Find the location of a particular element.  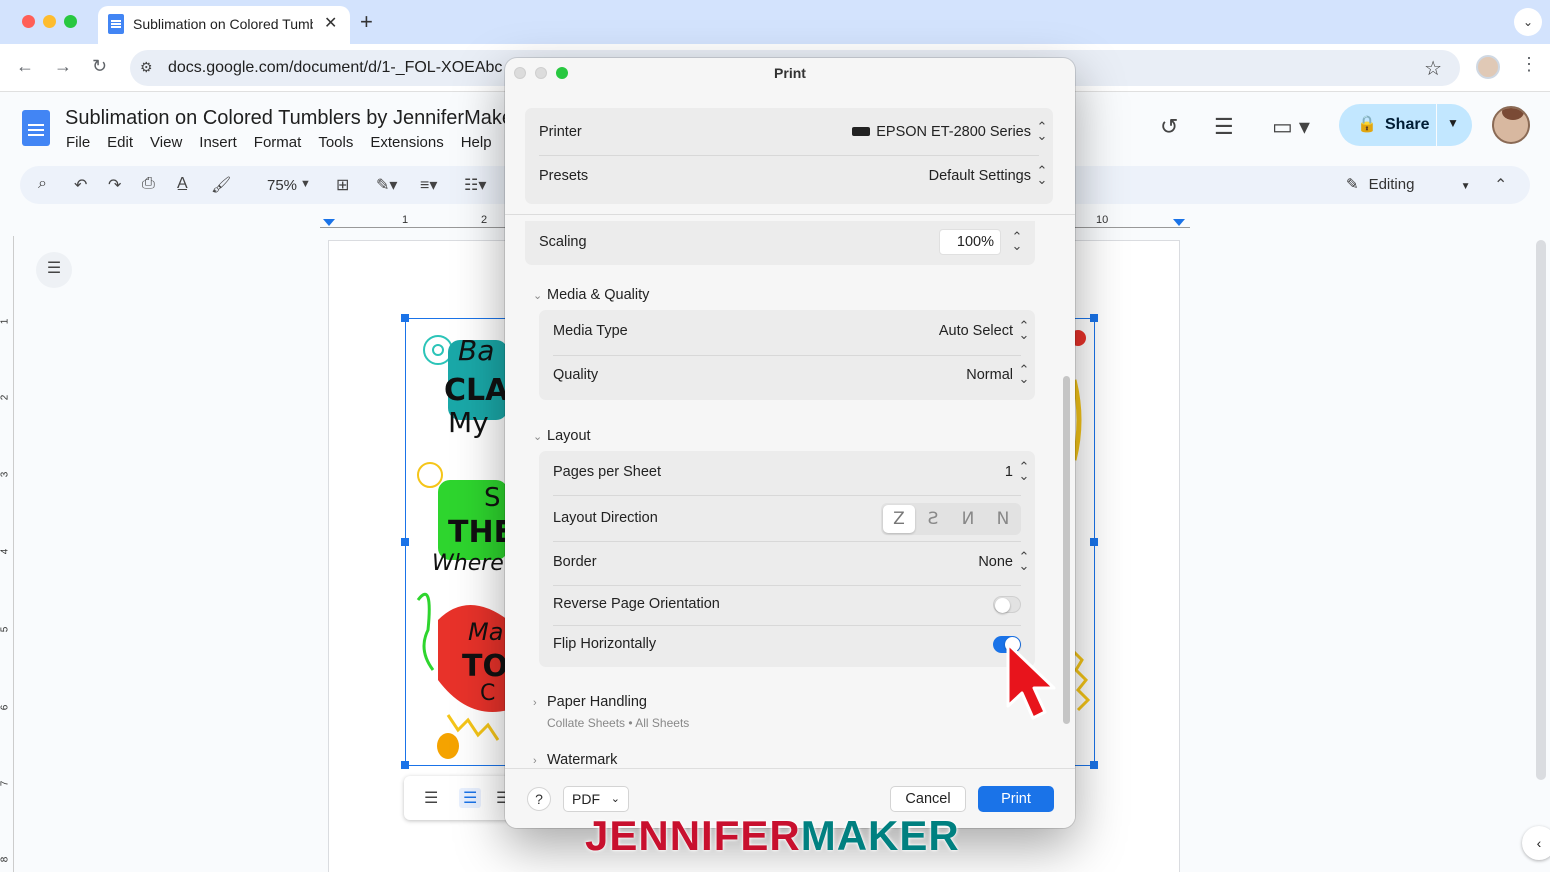

flip-horizontally-label: Flip Horizontally is located at coordinates (605, 644).